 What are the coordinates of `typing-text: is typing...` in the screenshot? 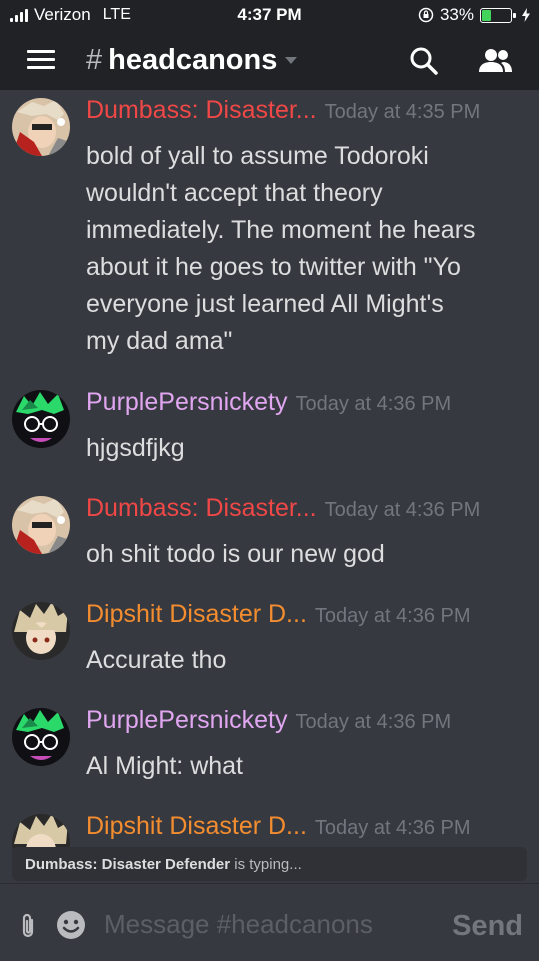 It's located at (266, 864).